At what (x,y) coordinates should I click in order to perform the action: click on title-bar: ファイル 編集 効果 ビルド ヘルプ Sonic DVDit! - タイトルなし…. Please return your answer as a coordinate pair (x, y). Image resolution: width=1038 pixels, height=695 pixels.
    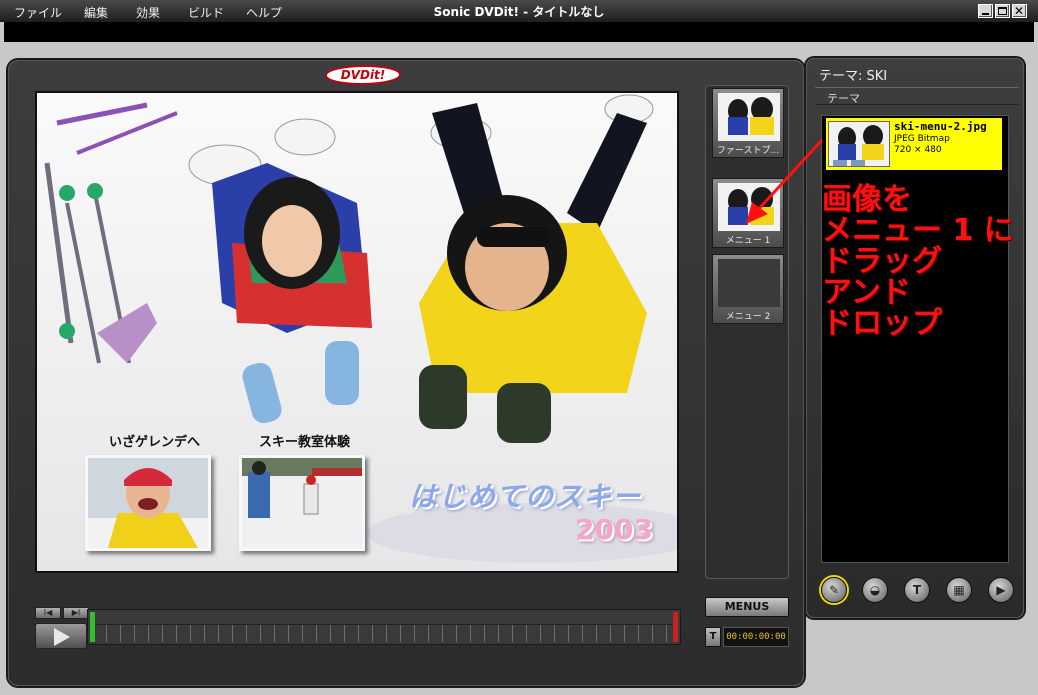
    Looking at the image, I should click on (519, 11).